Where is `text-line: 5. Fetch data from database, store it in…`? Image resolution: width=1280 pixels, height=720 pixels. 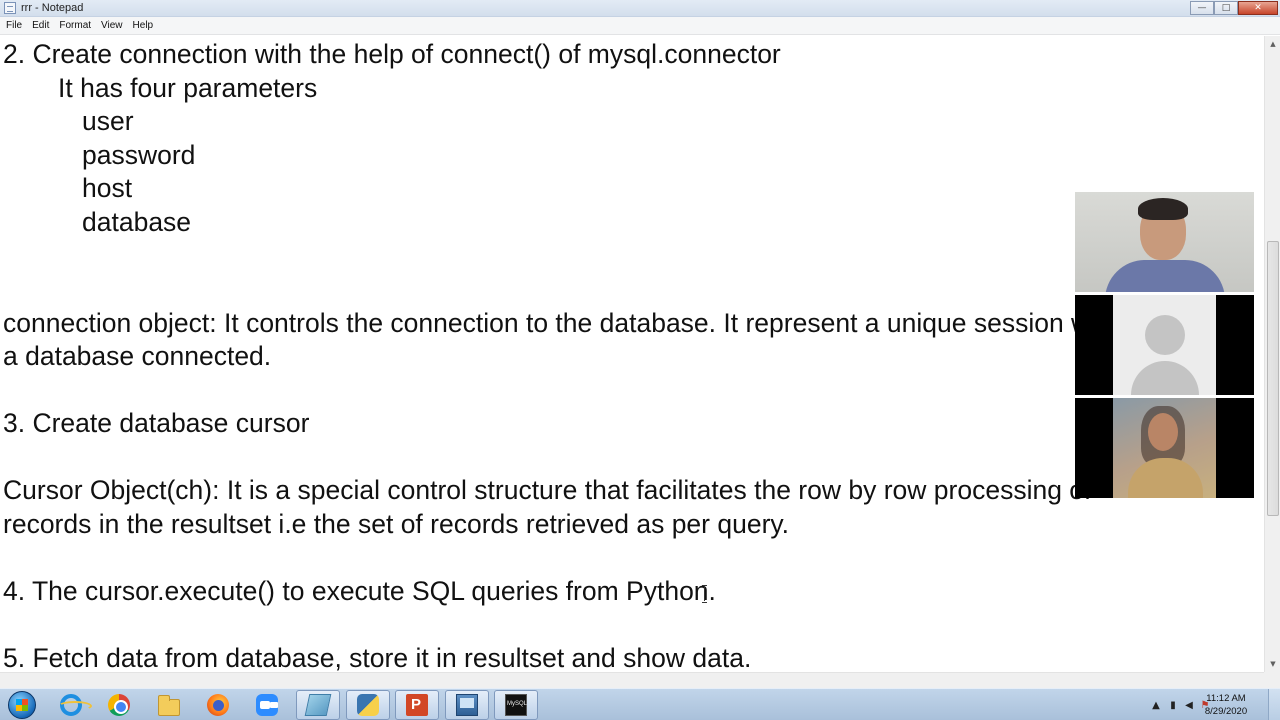
text-line: 5. Fetch data from database, store it in… is located at coordinates (377, 658).